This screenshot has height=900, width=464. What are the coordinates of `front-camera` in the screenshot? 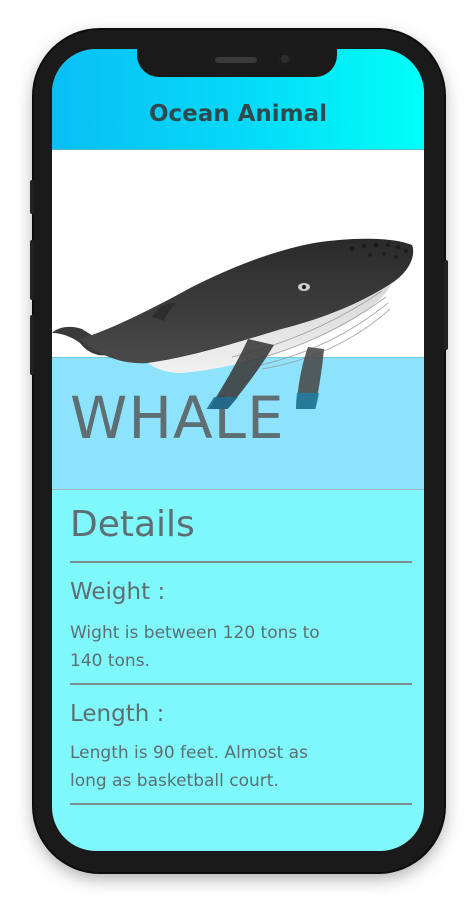 It's located at (285, 59).